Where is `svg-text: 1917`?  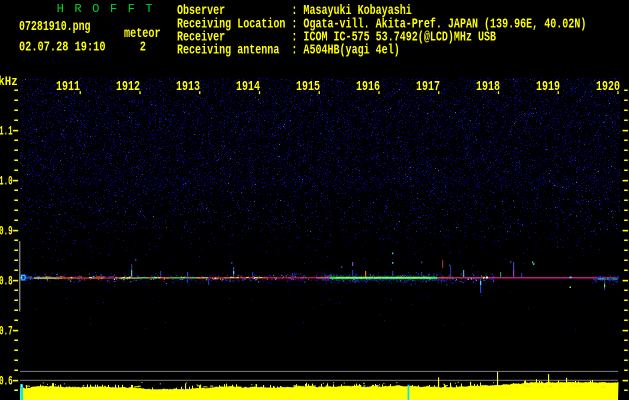 svg-text: 1917 is located at coordinates (428, 87).